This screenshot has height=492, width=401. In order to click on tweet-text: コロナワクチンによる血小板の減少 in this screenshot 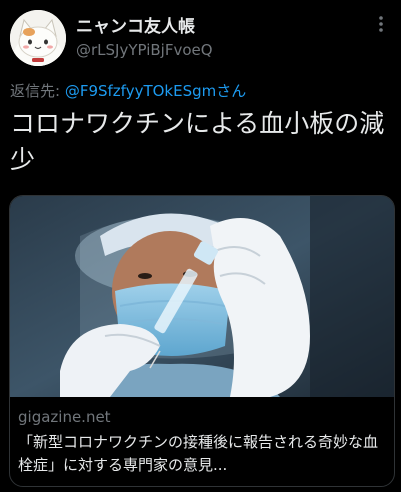, I will do `click(197, 141)`.